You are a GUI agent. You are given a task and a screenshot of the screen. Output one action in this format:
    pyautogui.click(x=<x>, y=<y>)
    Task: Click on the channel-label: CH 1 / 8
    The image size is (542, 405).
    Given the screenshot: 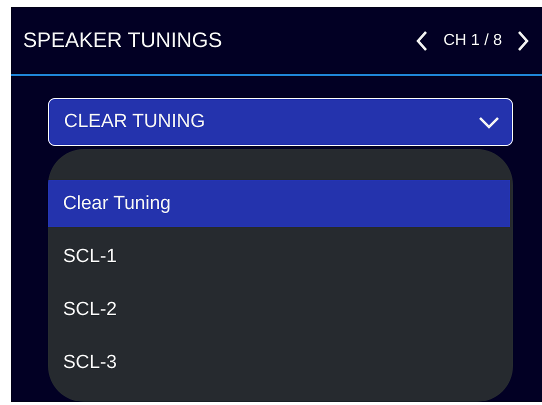 What is the action you would take?
    pyautogui.click(x=472, y=41)
    